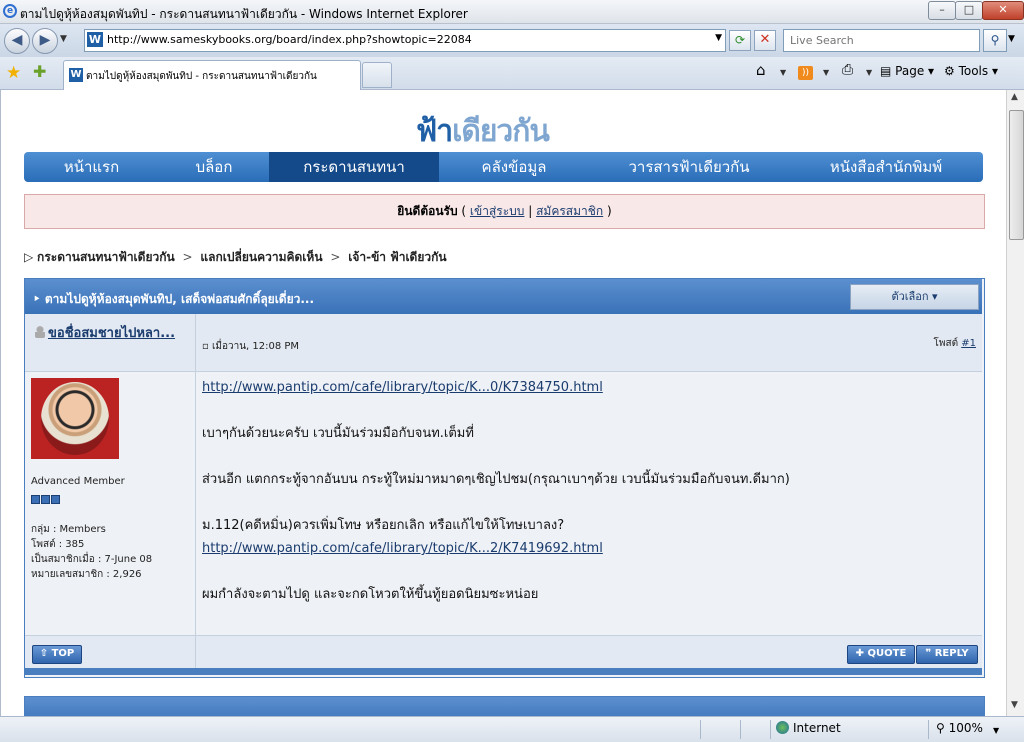 Image resolution: width=1024 pixels, height=742 pixels. Describe the element at coordinates (589, 343) in the screenshot. I see `post-meta-cell: ▫ เมื่อวาน, 12:08 PM โพสต์ #1` at that location.